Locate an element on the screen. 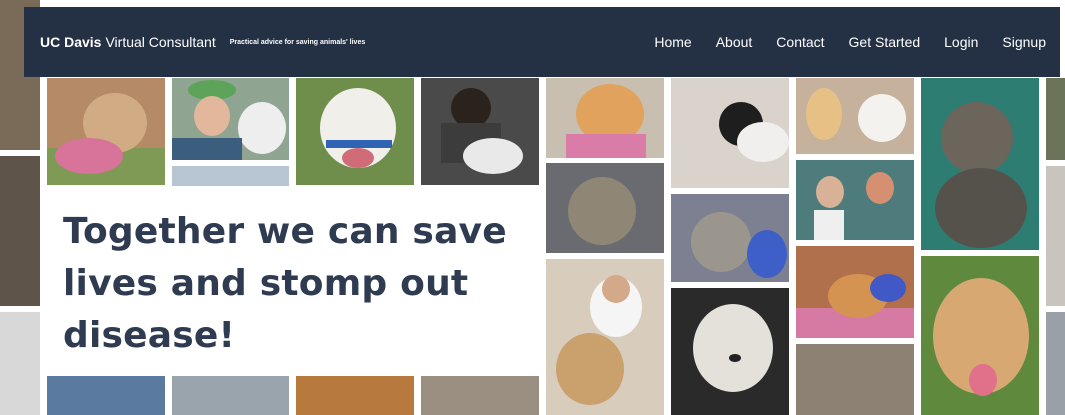 This screenshot has width=1065, height=415. nav-link-get-started: Get Started is located at coordinates (885, 42).